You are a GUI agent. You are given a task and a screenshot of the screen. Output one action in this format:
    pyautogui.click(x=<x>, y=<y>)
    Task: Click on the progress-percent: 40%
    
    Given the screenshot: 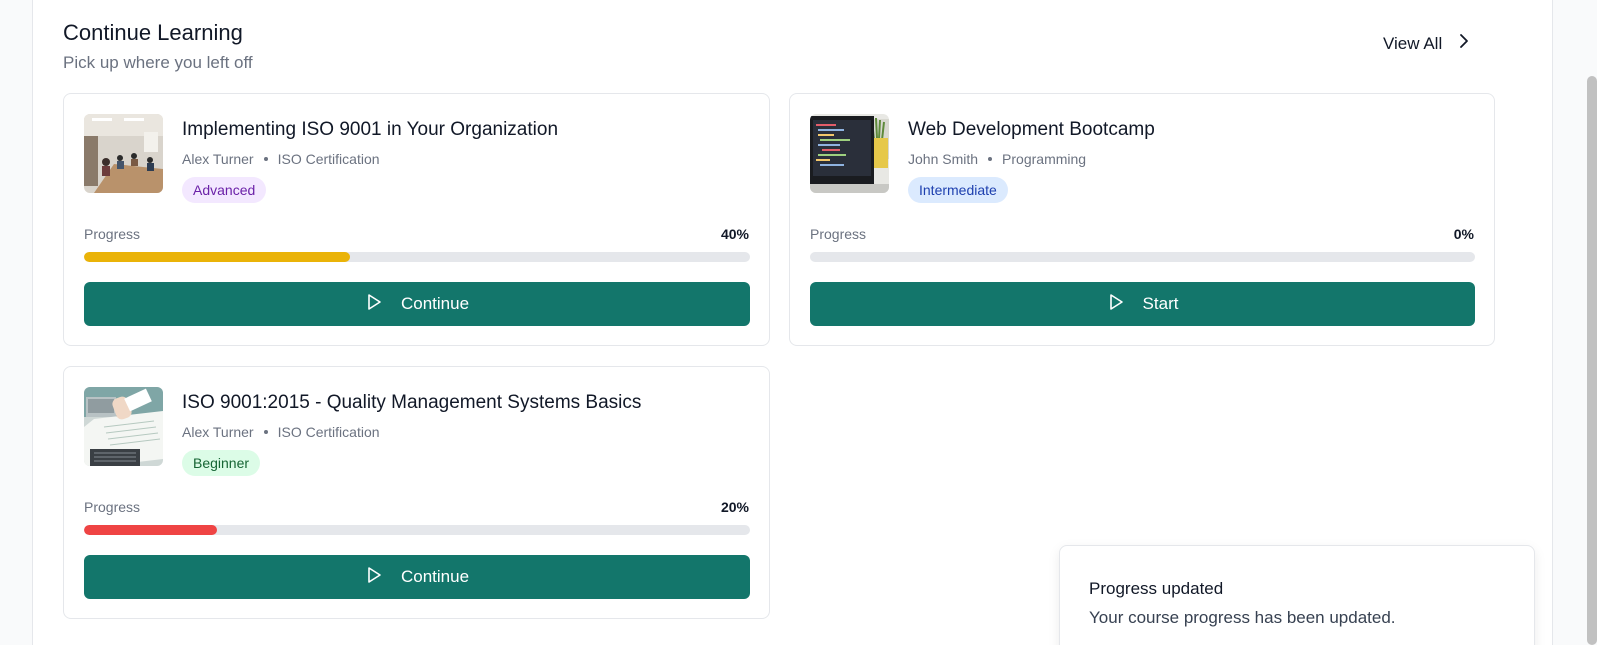 What is the action you would take?
    pyautogui.click(x=734, y=234)
    